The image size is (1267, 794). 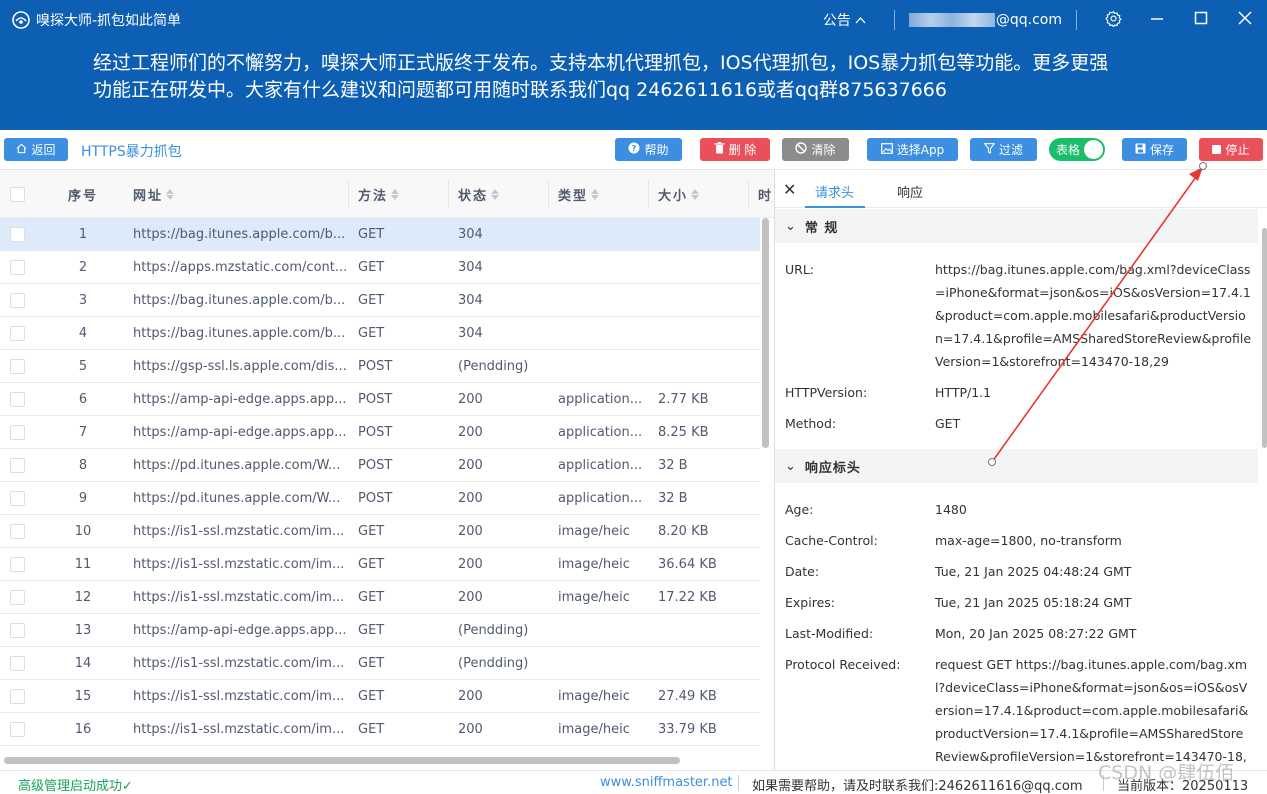 I want to click on select-all-checkbox, so click(x=17, y=194).